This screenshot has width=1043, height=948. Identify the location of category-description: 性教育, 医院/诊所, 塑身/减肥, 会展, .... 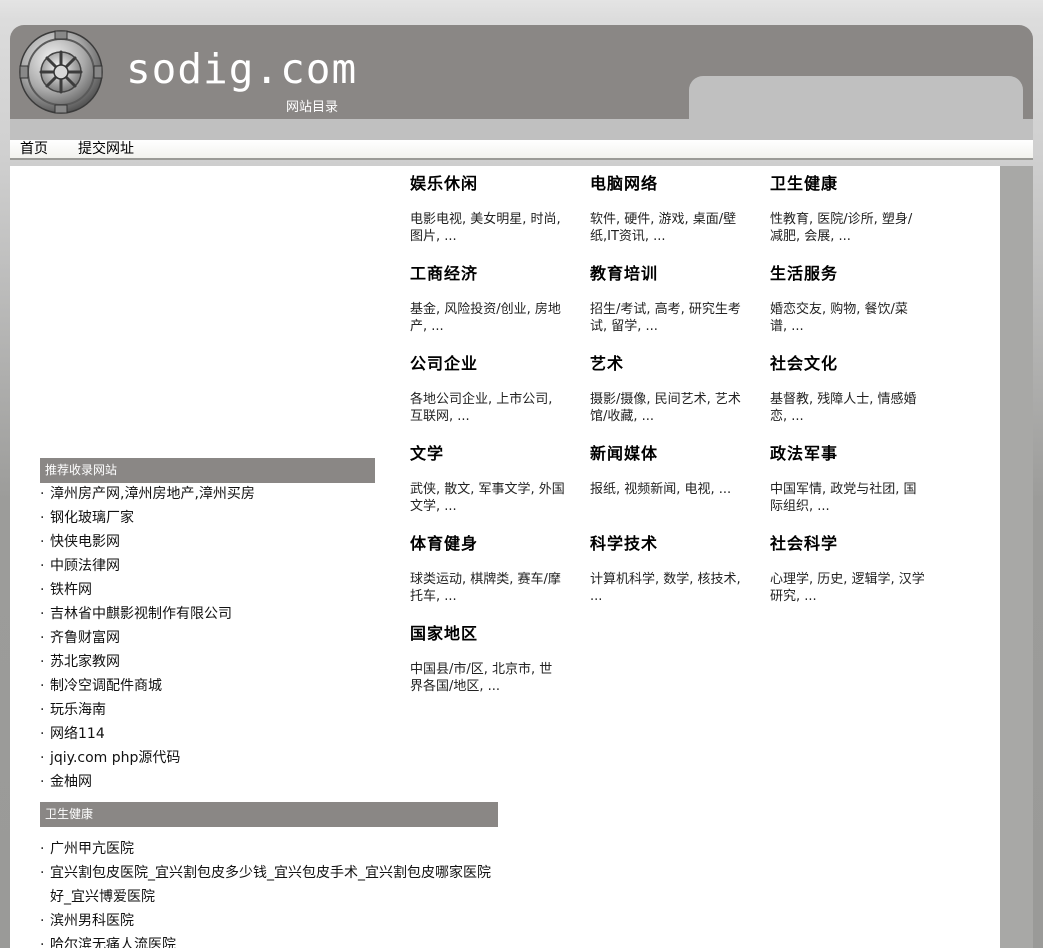
(847, 228).